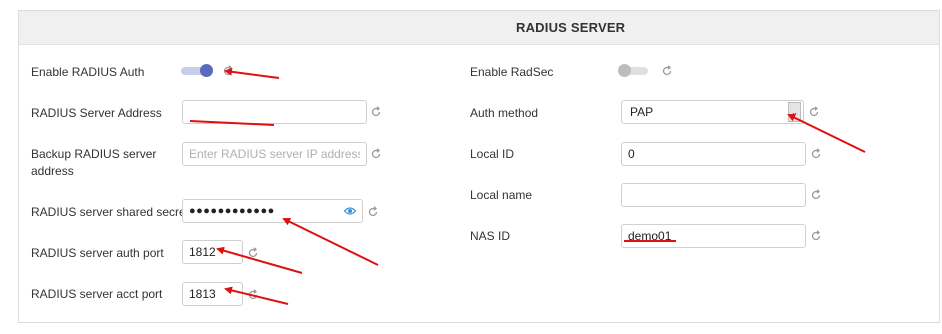  Describe the element at coordinates (212, 252) in the screenshot. I see `radius-auth-port-input: 1812` at that location.